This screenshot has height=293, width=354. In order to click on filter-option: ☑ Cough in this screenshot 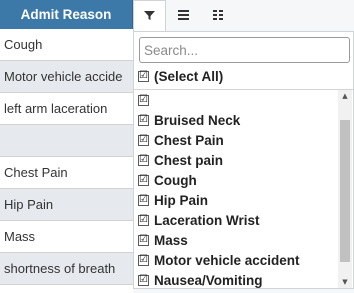, I will do `click(237, 180)`.